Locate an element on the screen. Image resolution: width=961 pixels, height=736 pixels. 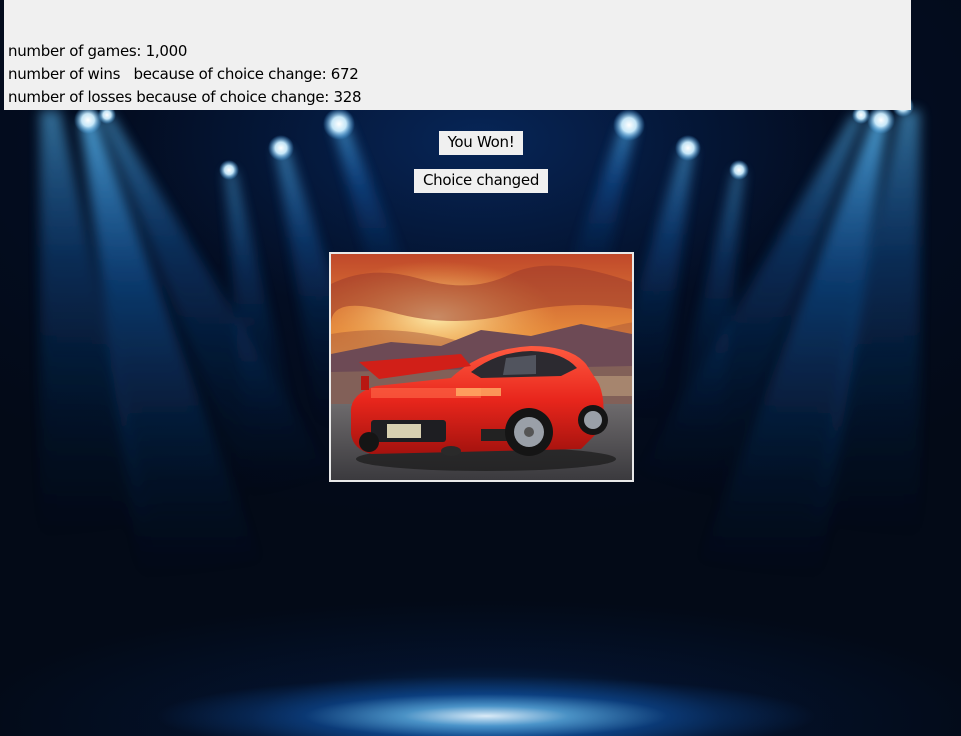
choice-status-label: Choice changed is located at coordinates (481, 181).